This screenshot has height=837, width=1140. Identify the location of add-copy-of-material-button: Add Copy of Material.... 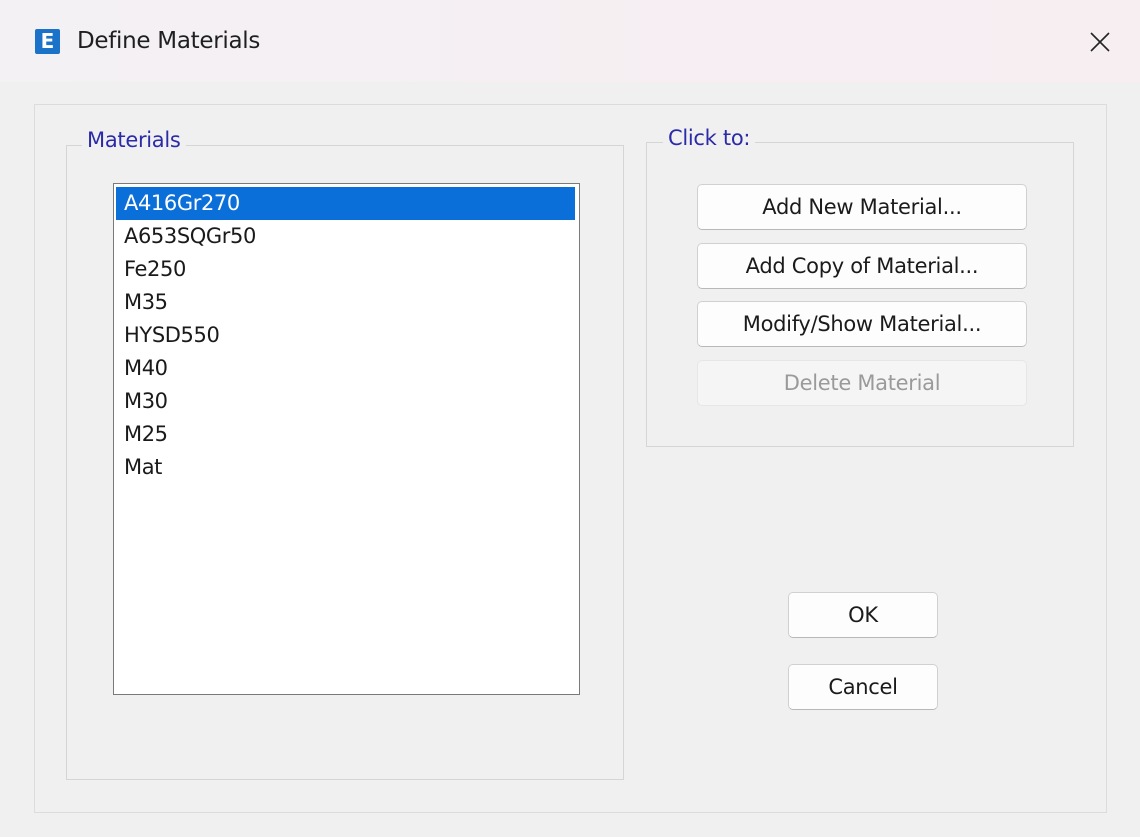
(862, 266).